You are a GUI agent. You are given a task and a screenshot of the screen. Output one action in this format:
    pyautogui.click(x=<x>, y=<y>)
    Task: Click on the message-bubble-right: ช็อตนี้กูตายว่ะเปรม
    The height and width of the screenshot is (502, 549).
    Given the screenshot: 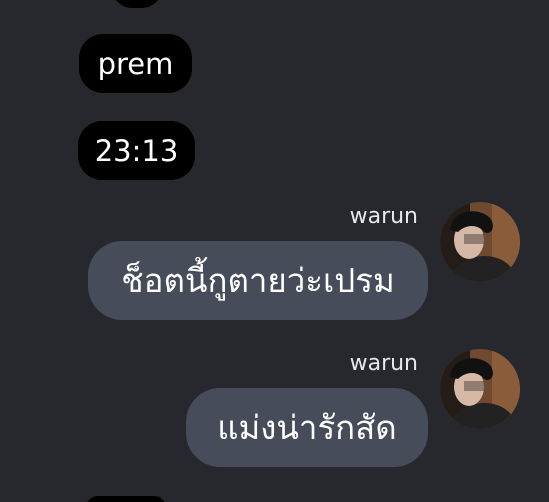 What is the action you would take?
    pyautogui.click(x=258, y=280)
    